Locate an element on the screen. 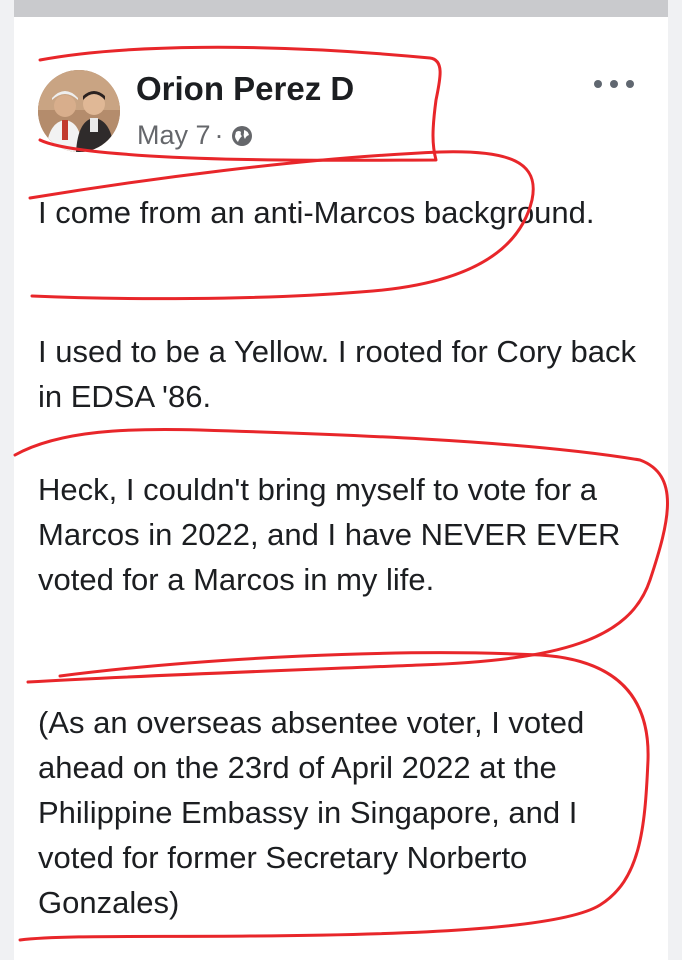  post-paragraph-1: I come from an anti-Marcos background. is located at coordinates (316, 212).